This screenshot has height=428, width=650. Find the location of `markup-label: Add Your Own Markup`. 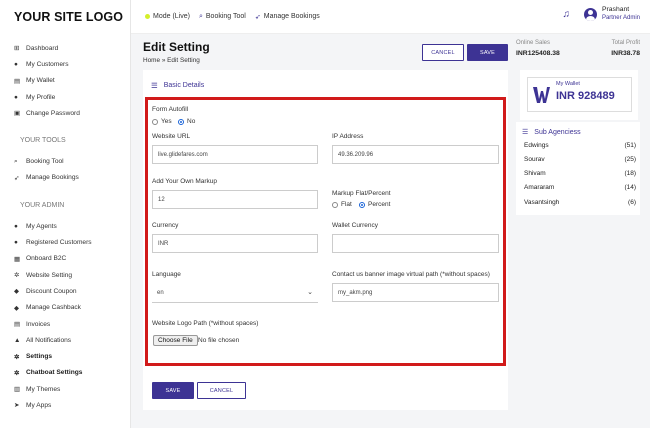

markup-label: Add Your Own Markup is located at coordinates (185, 181).